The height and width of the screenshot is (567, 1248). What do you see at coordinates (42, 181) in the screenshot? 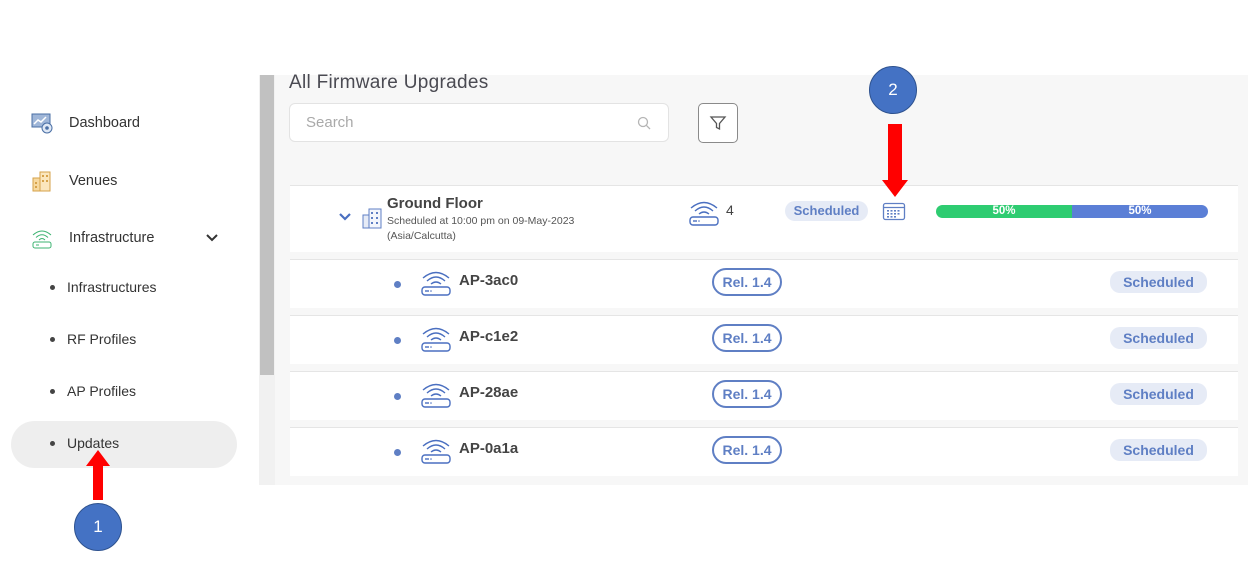
I see `venues-icon` at bounding box center [42, 181].